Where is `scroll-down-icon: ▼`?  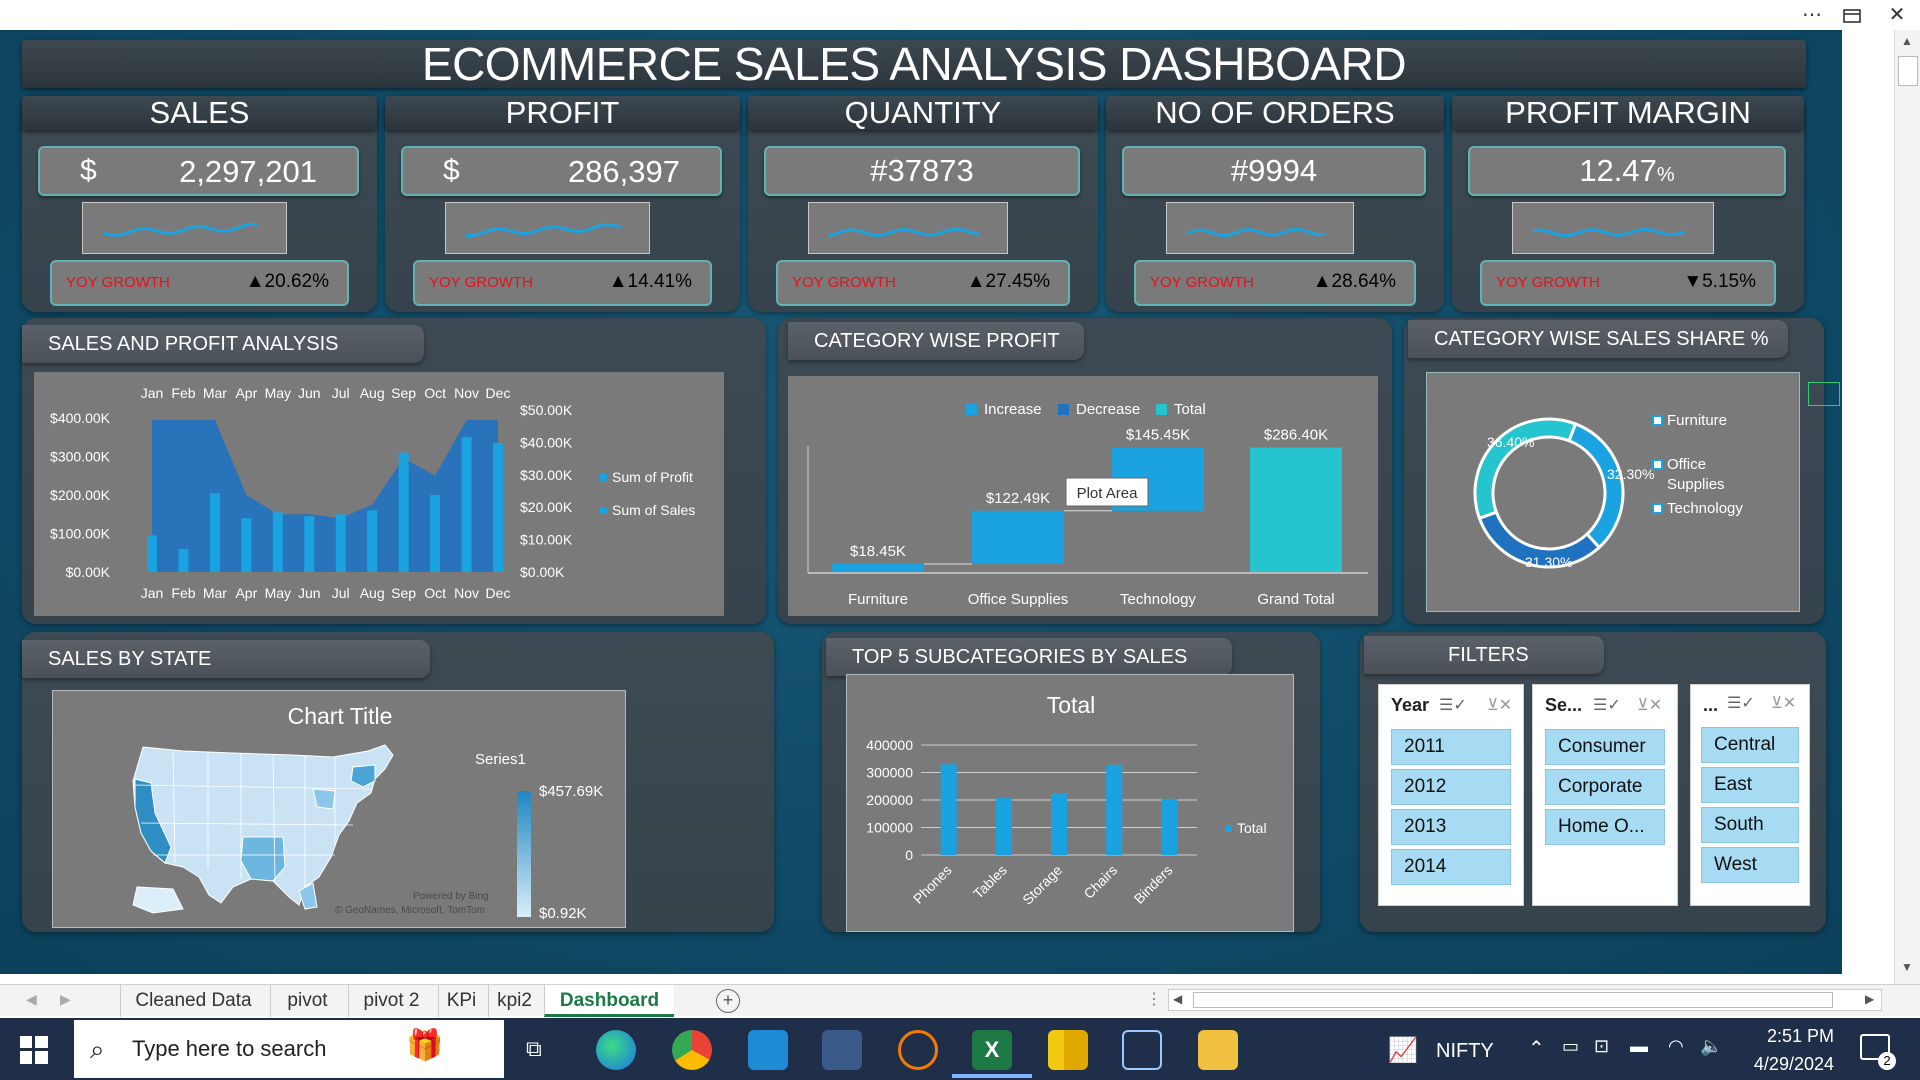
scroll-down-icon: ▼ is located at coordinates (1907, 967).